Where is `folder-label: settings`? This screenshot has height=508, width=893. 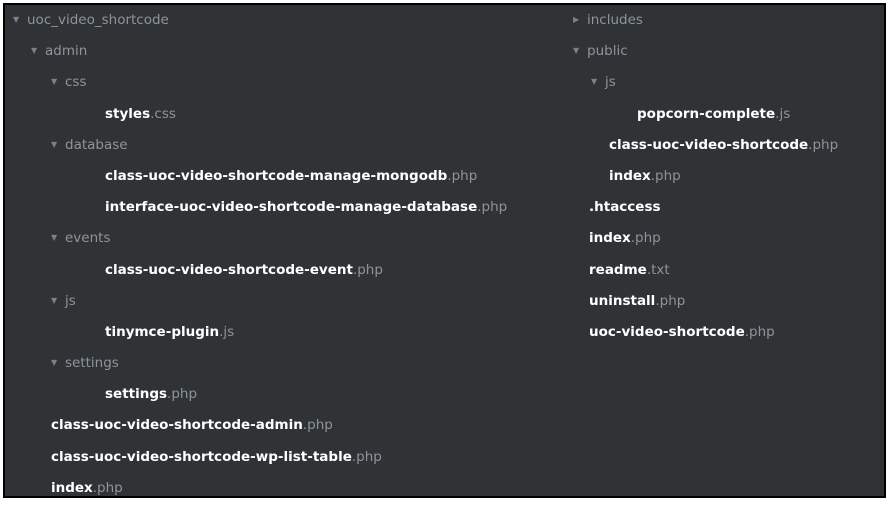
folder-label: settings is located at coordinates (92, 363).